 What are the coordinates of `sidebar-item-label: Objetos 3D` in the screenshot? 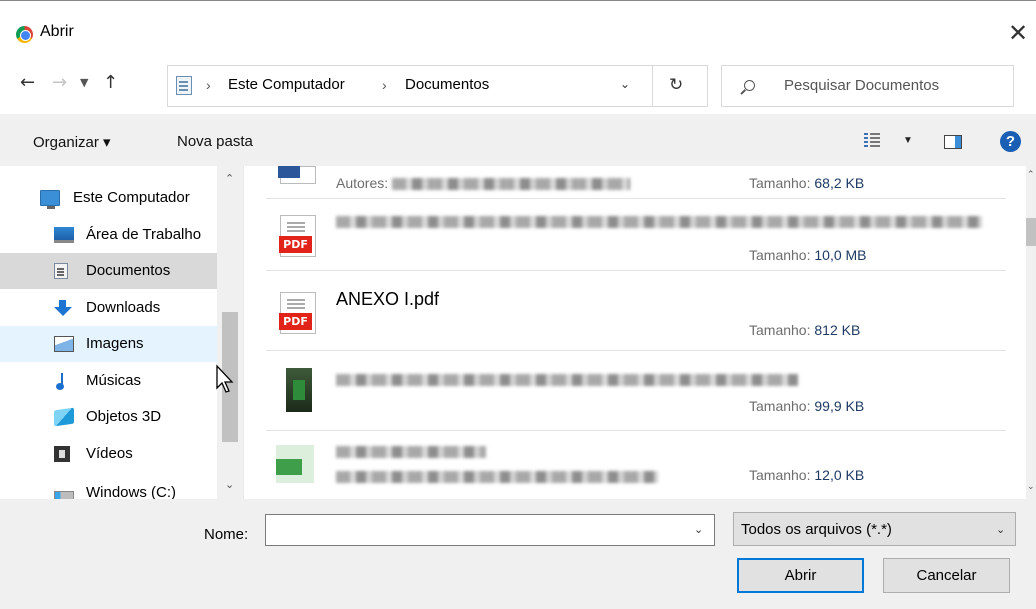 It's located at (124, 416).